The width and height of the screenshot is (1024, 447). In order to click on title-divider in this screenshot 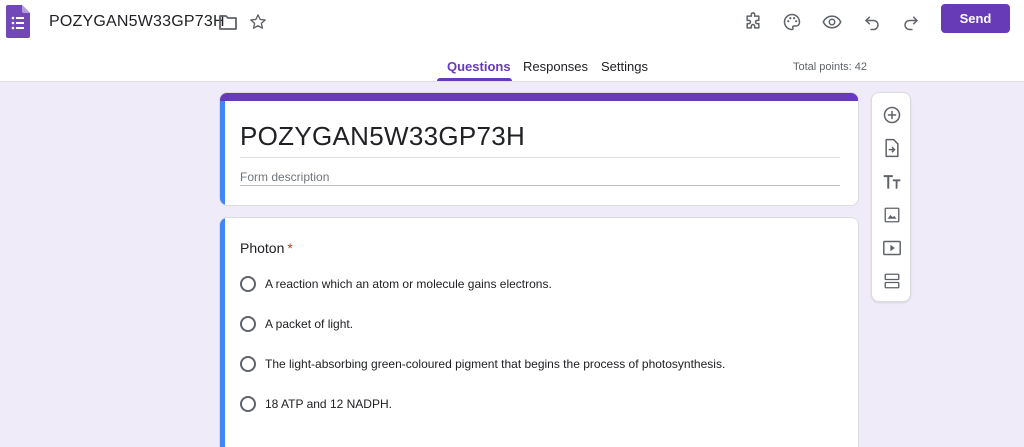, I will do `click(540, 157)`.